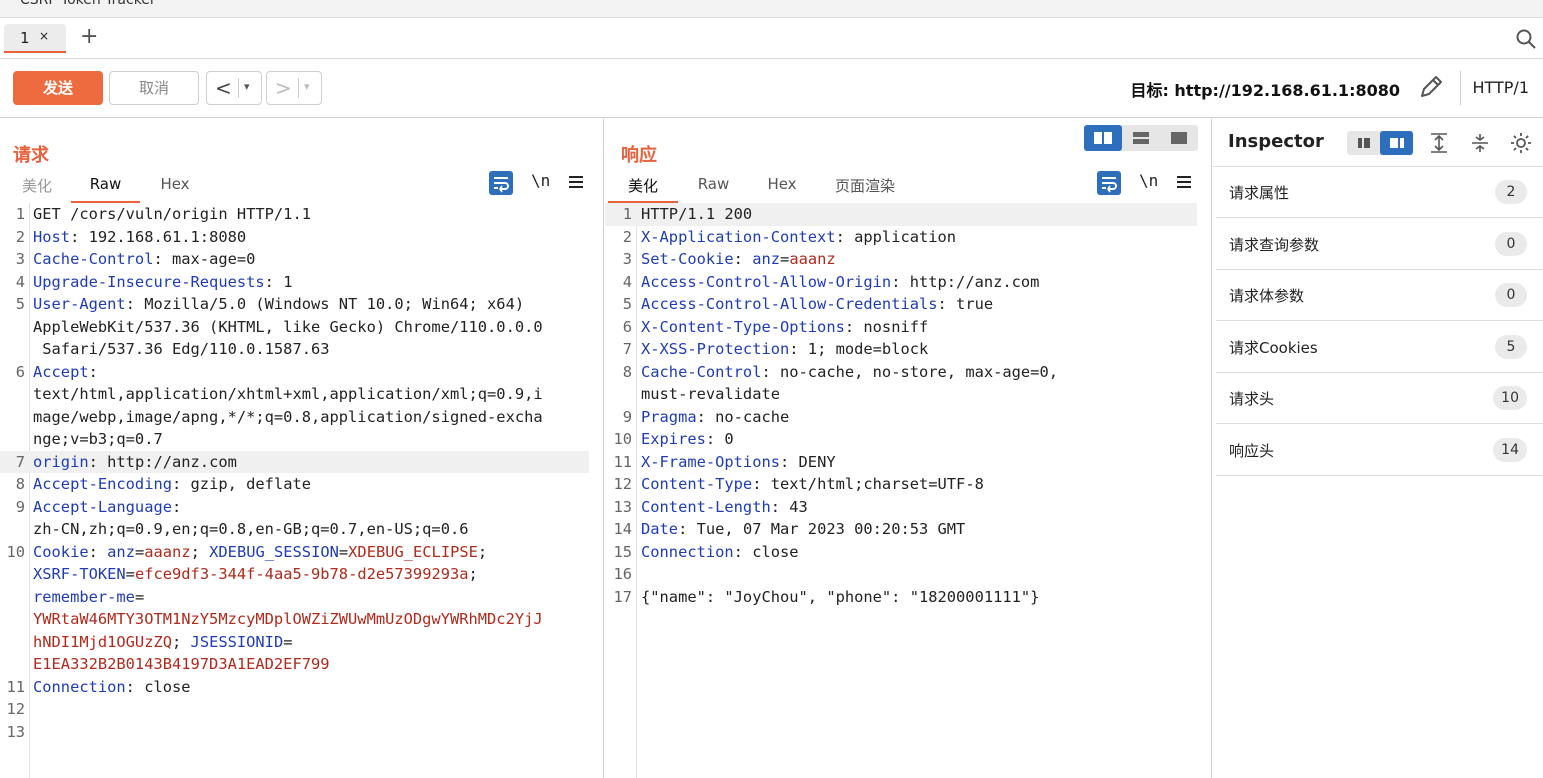 The height and width of the screenshot is (778, 1543). What do you see at coordinates (89, 37) in the screenshot?
I see `new-tab-button: +` at bounding box center [89, 37].